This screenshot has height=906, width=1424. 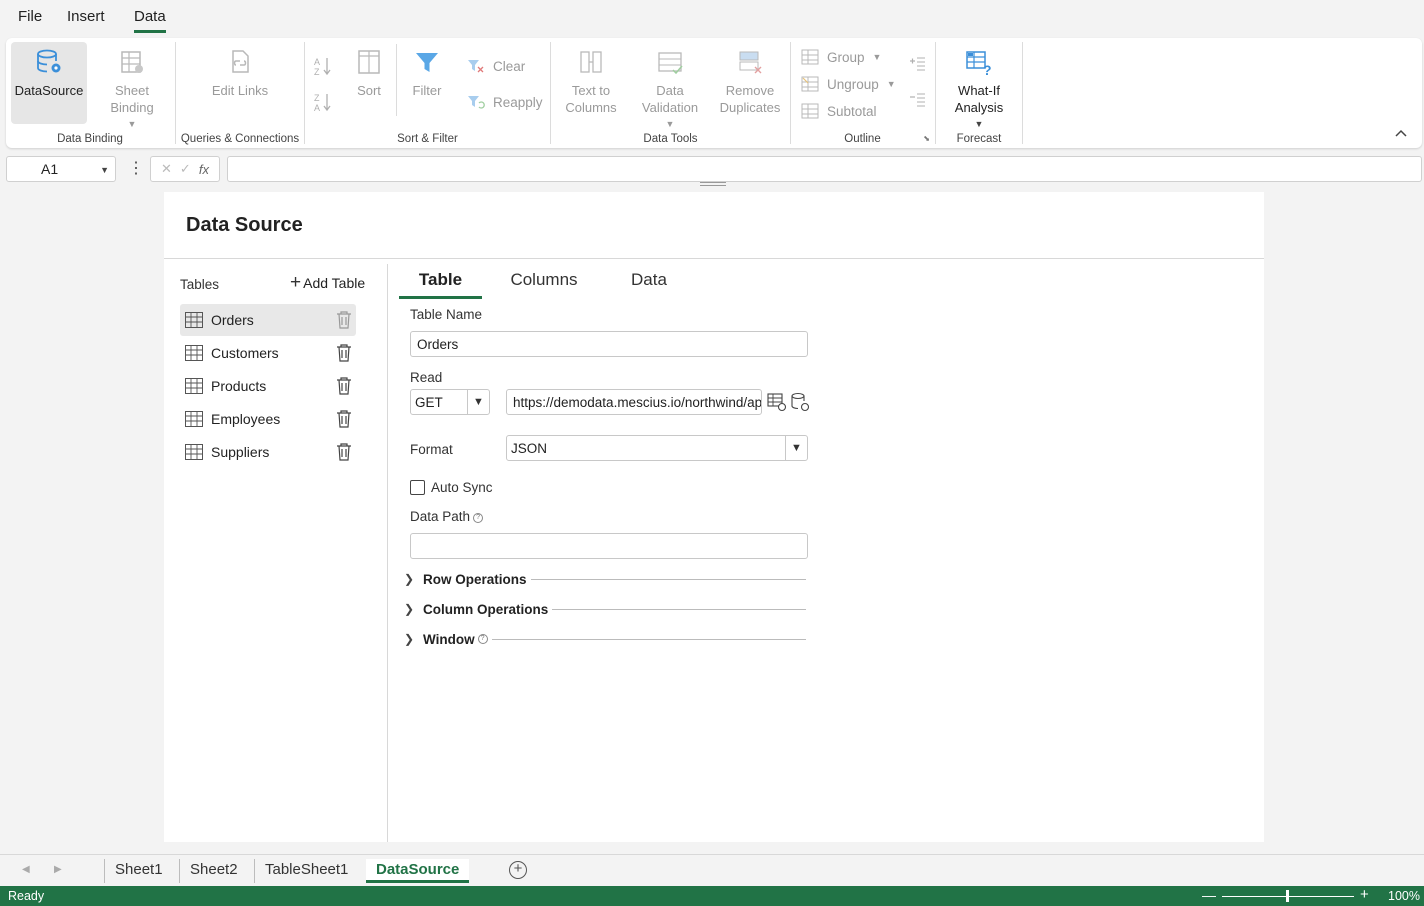 I want to click on format-select: JSON ▼, so click(x=657, y=448).